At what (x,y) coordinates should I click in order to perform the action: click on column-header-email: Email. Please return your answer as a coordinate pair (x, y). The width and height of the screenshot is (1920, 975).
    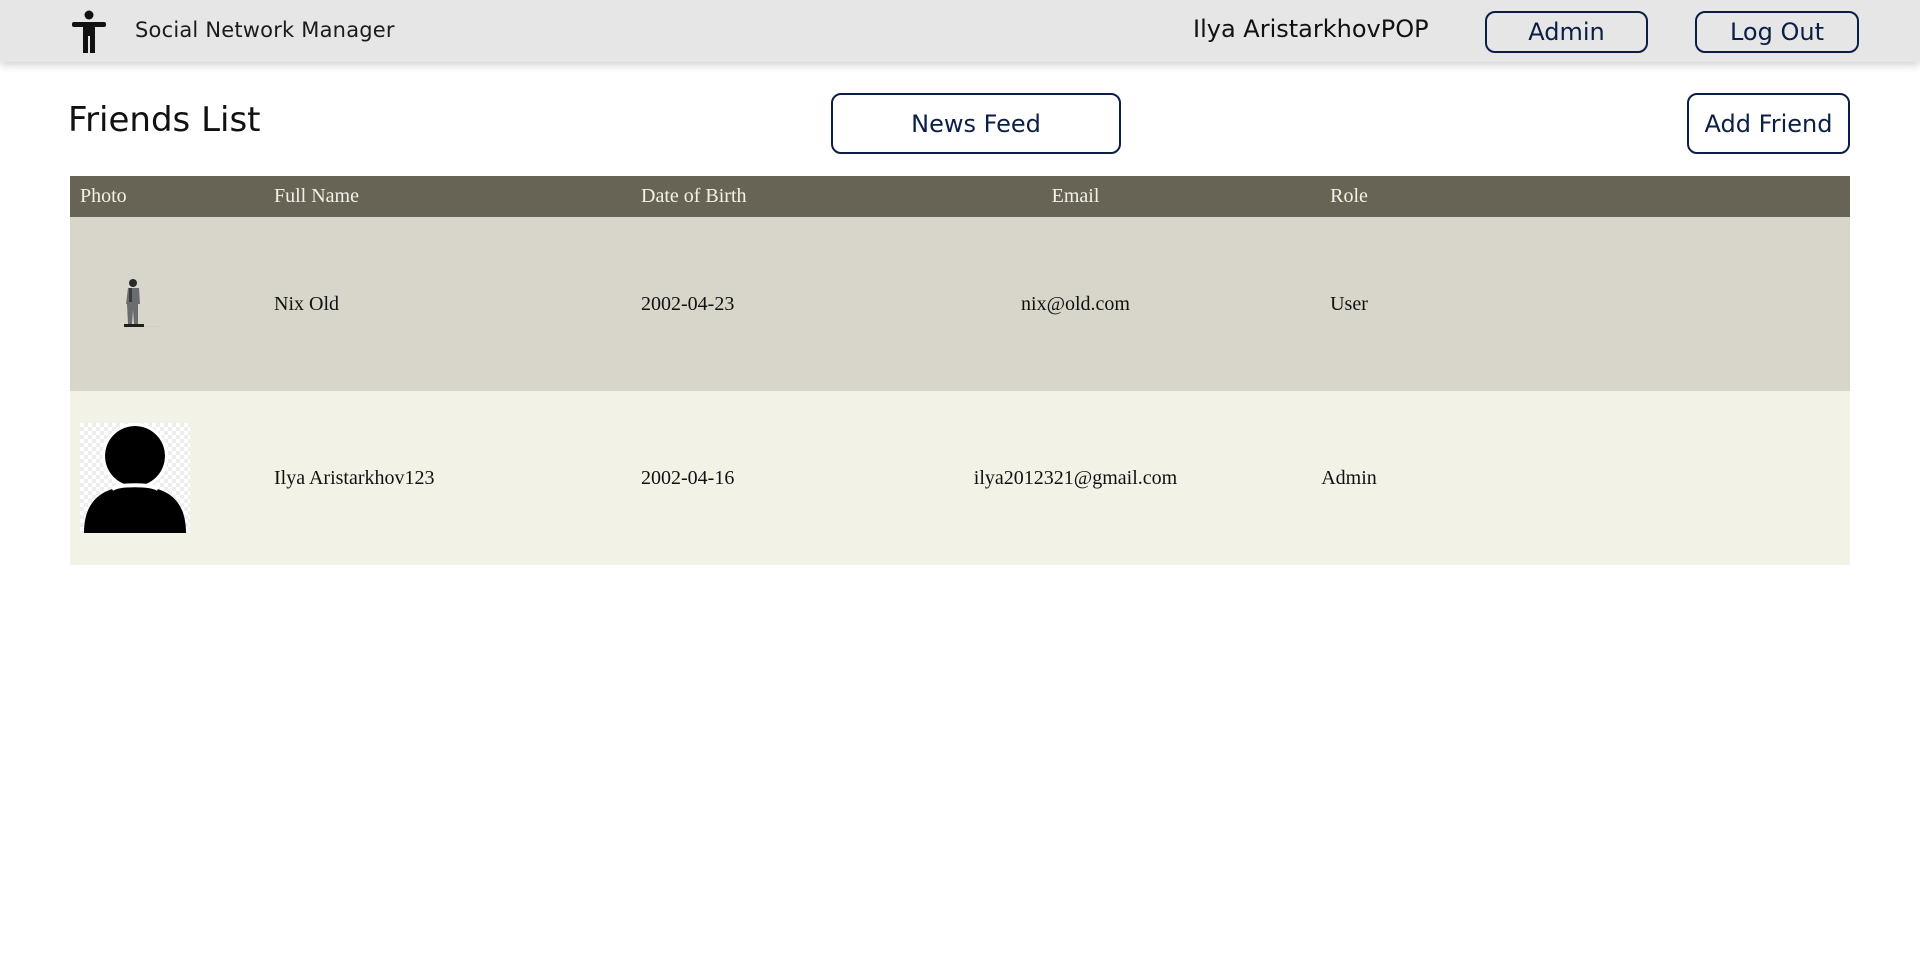
    Looking at the image, I should click on (1075, 196).